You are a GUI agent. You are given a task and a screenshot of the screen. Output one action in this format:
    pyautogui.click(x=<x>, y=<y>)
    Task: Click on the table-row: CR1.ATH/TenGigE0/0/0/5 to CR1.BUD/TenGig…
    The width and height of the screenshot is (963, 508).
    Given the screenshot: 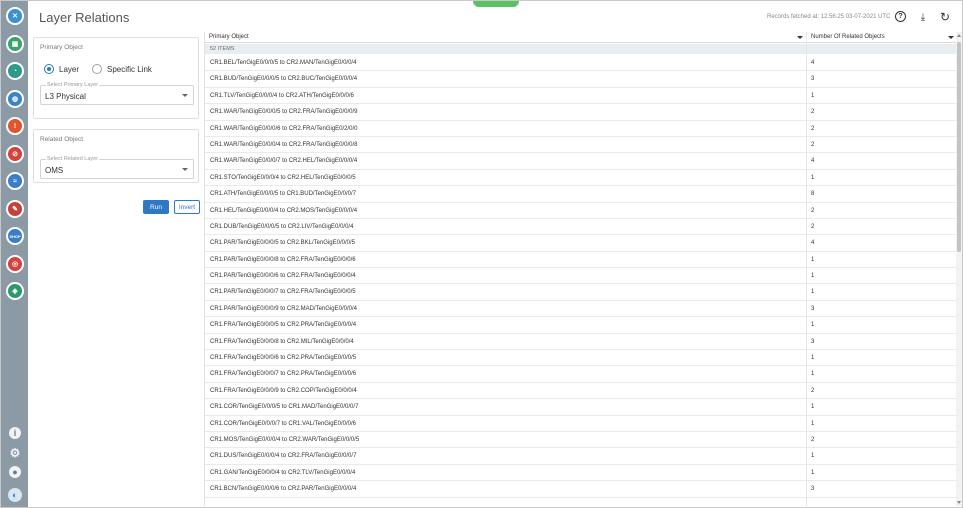 What is the action you would take?
    pyautogui.click(x=581, y=194)
    